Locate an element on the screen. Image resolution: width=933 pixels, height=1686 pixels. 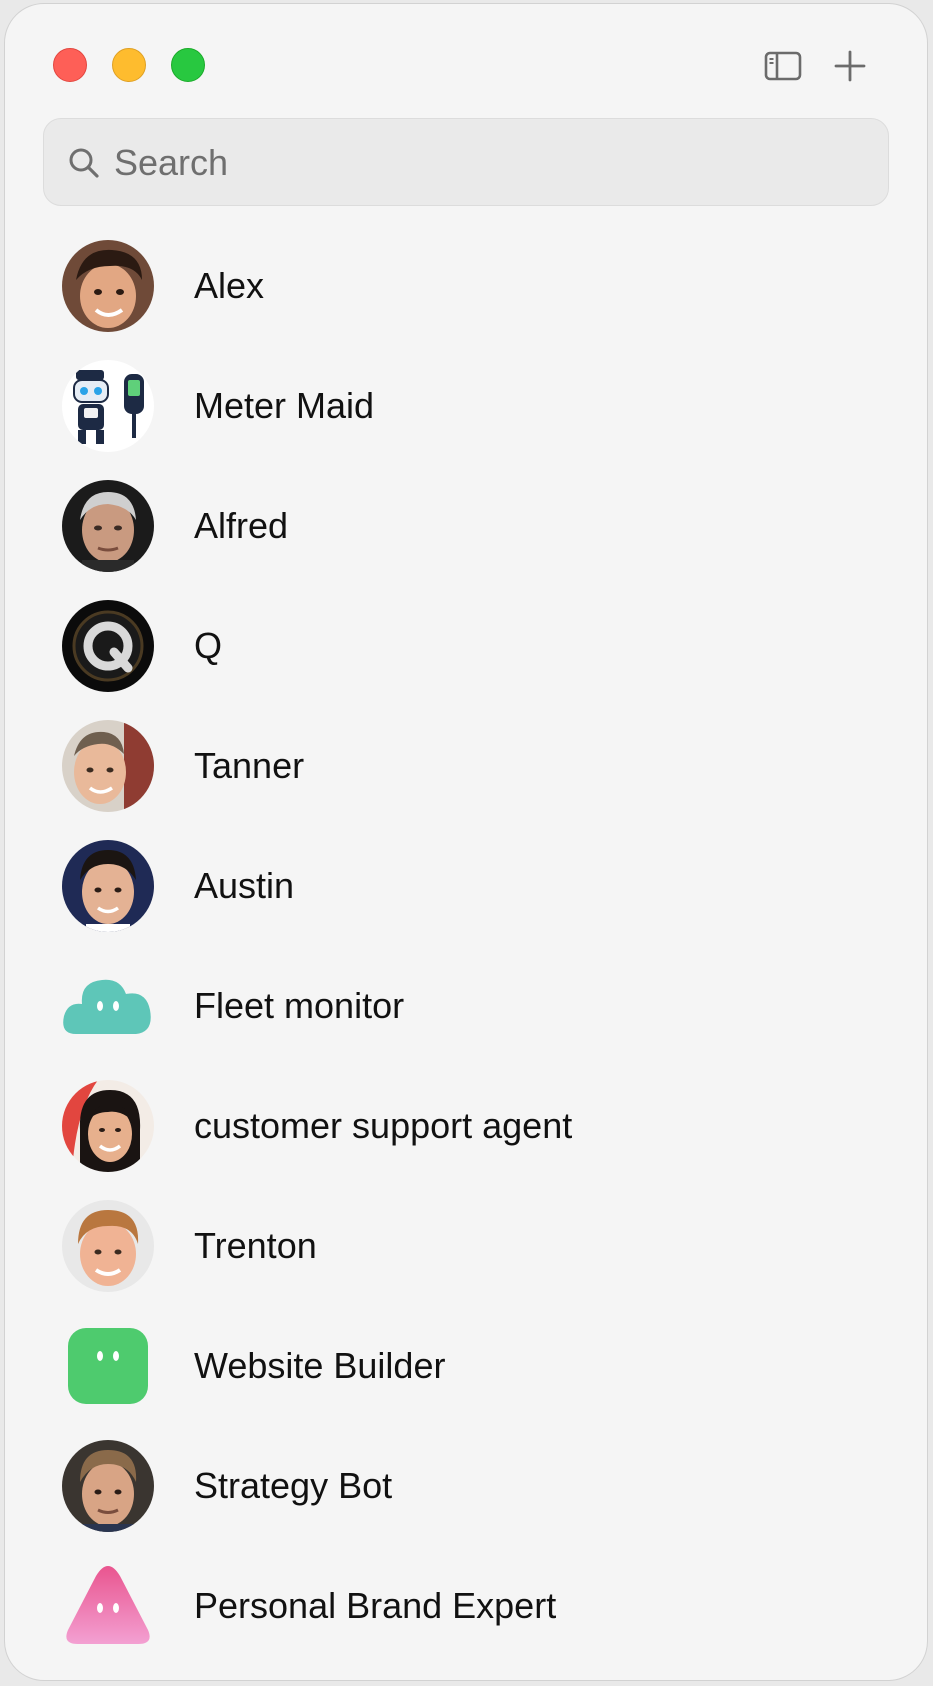
contact-row-tanner: Tanner is located at coordinates (466, 766).